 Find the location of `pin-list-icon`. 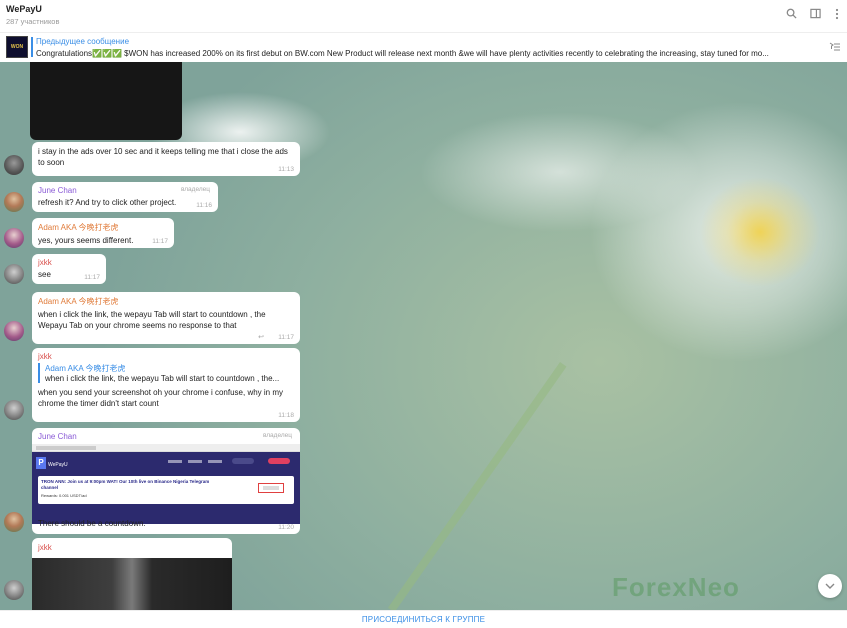

pin-list-icon is located at coordinates (835, 48).